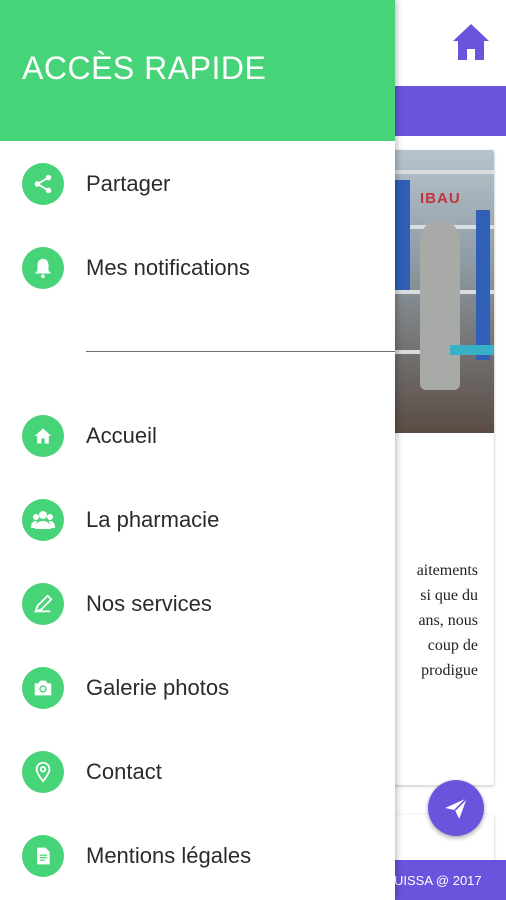  What do you see at coordinates (197, 436) in the screenshot?
I see `drawer-item-accueil: Accueil` at bounding box center [197, 436].